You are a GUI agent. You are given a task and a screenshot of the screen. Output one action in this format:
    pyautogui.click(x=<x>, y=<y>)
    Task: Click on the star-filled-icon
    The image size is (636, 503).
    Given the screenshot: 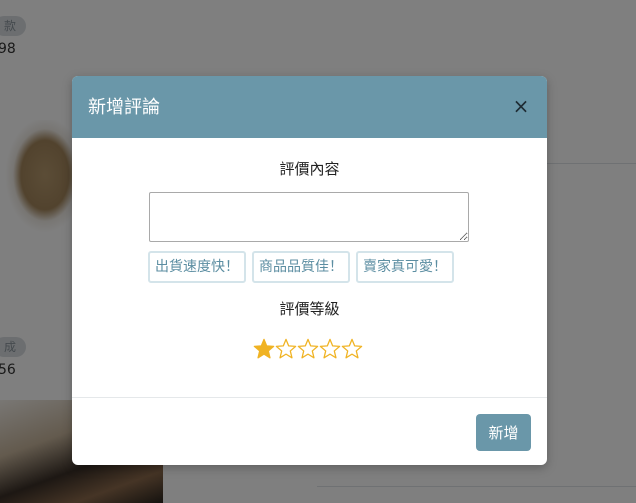 What is the action you would take?
    pyautogui.click(x=264, y=349)
    